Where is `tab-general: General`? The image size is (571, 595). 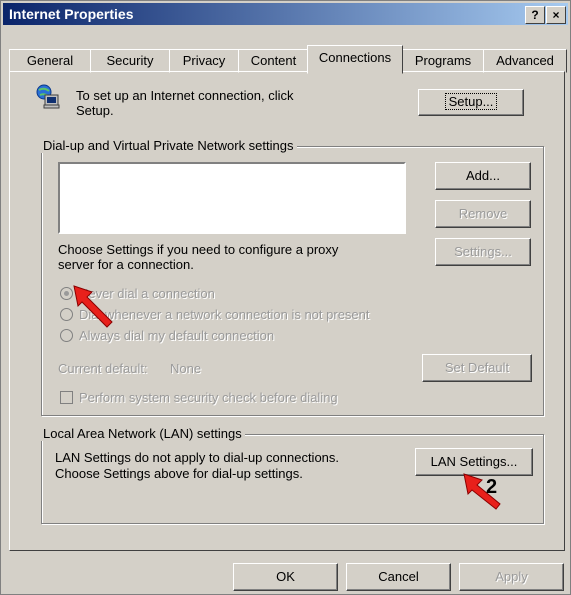
tab-general: General is located at coordinates (50, 61).